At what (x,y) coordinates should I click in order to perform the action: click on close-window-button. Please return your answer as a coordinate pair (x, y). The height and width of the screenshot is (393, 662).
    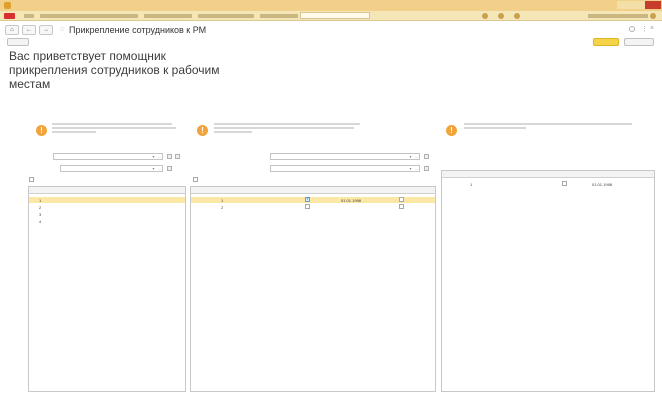
    Looking at the image, I should click on (653, 5).